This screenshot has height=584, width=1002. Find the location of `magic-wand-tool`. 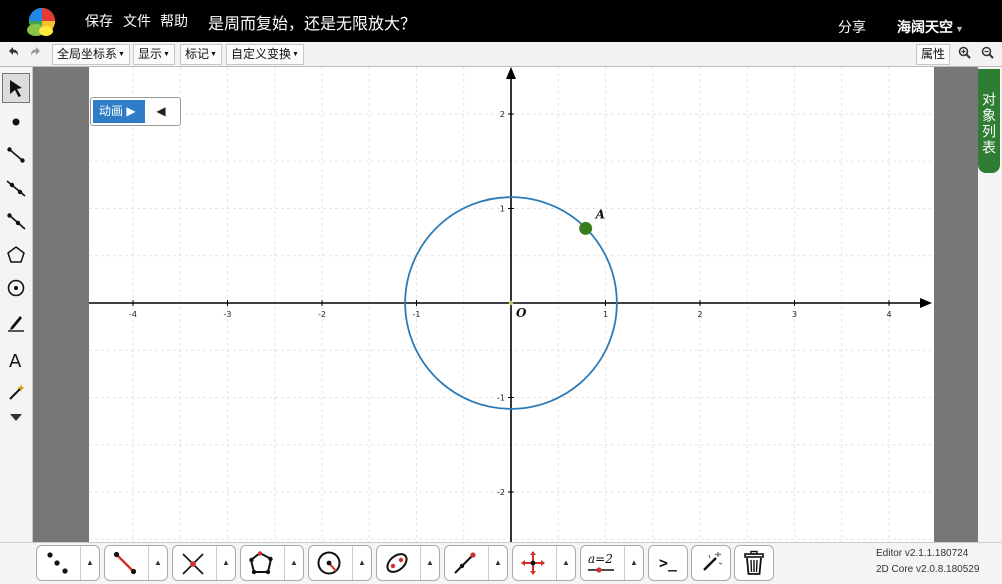

magic-wand-tool is located at coordinates (16, 393).